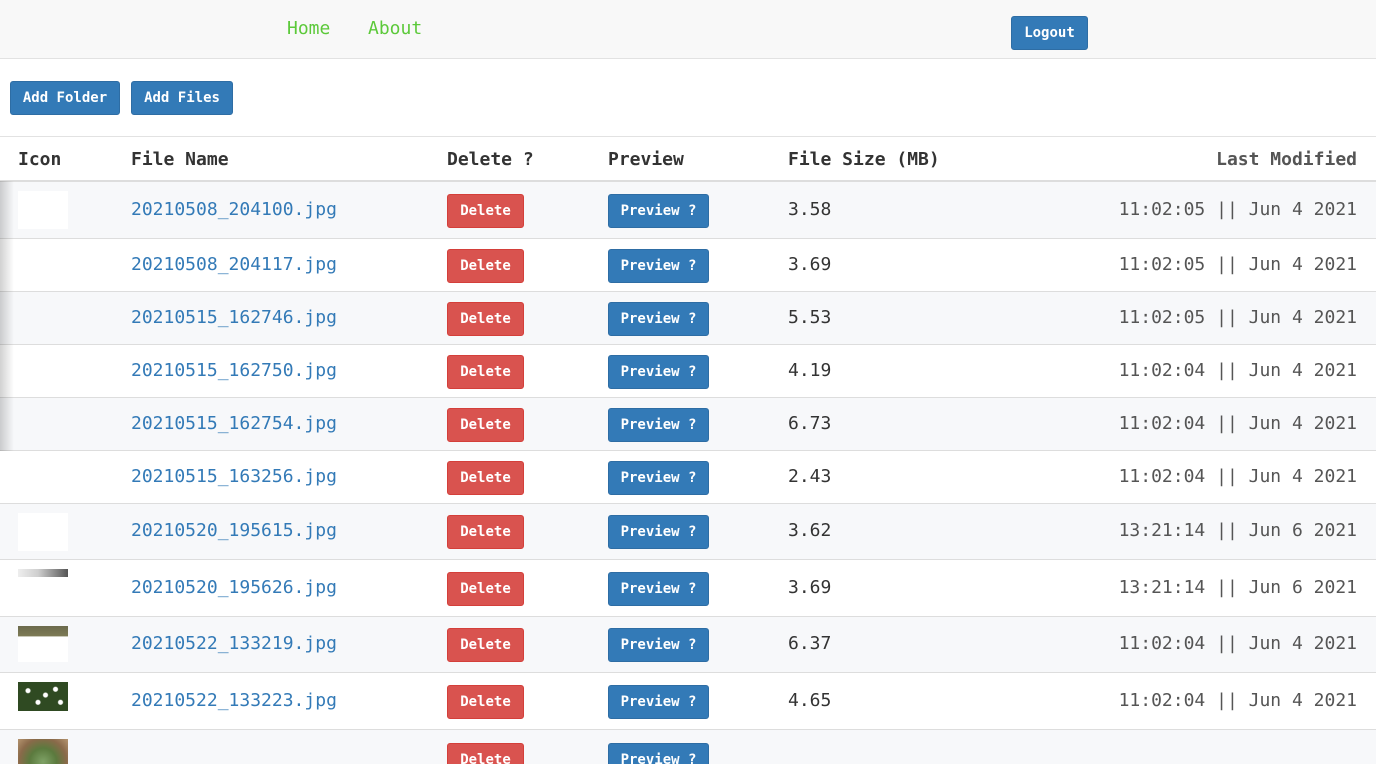  Describe the element at coordinates (864, 159) in the screenshot. I see `header-file-size: File Size (MB)` at that location.